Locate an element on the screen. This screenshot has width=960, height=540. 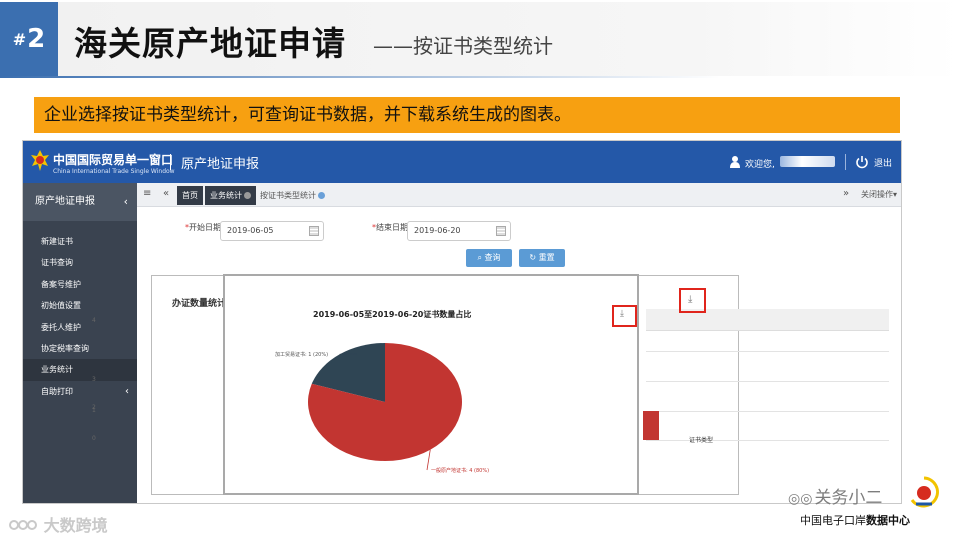
sidebar-header-label: 原产地证申报 is located at coordinates (65, 201).